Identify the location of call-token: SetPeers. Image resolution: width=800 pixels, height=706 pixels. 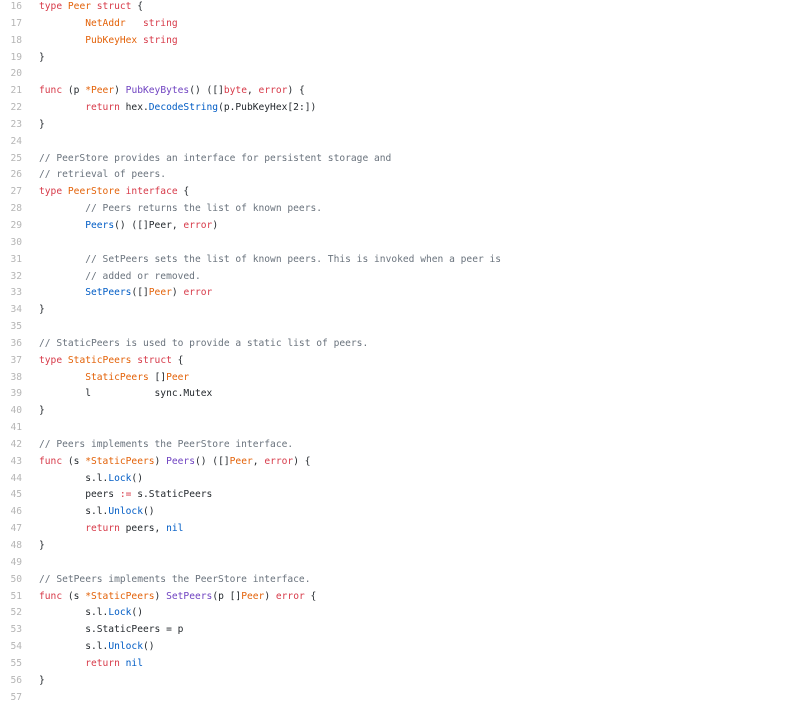
(108, 293).